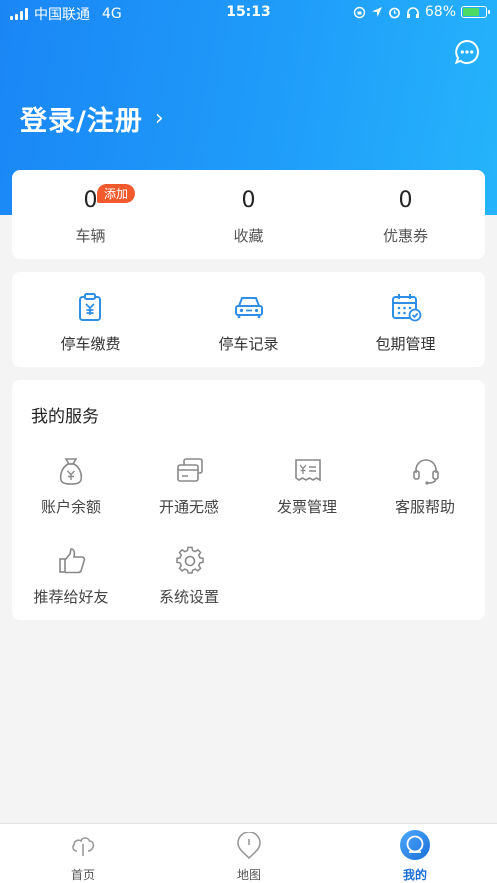  What do you see at coordinates (83, 846) in the screenshot?
I see `home-cloud-icon` at bounding box center [83, 846].